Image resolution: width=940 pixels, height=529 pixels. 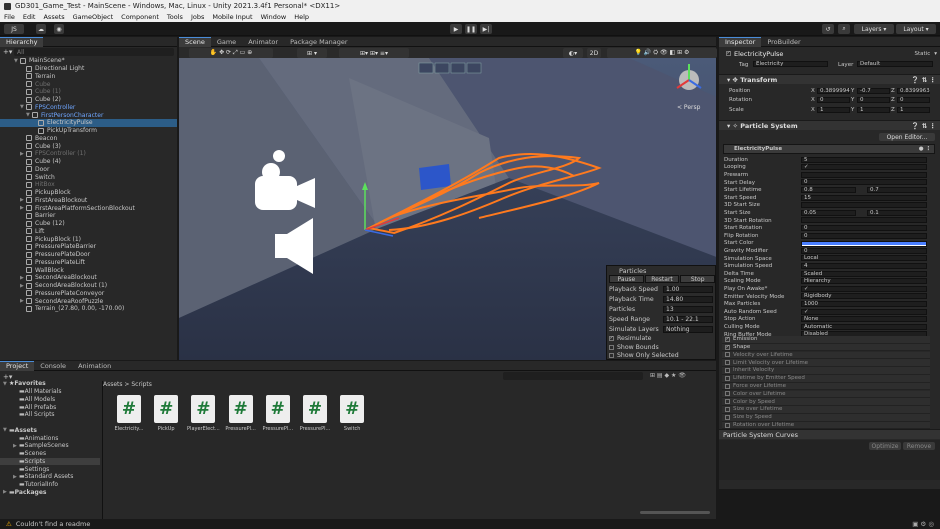 What do you see at coordinates (668, 375) in the screenshot?
I see `project-filter-icons: ⊞ ▤ ◆ ★ 👁` at bounding box center [668, 375].